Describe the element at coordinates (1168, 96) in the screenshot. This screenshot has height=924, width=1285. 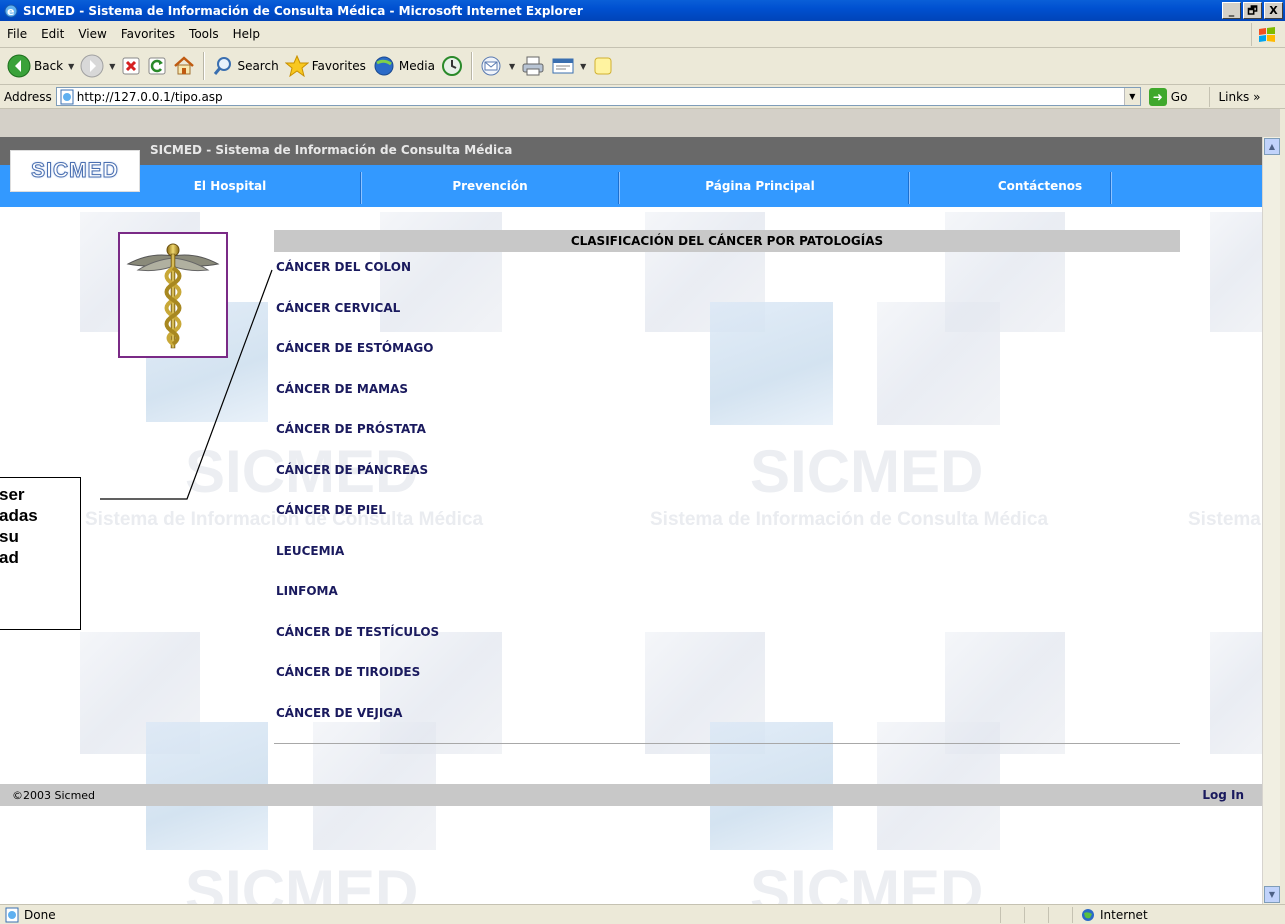
I see `go-button: ➜ Go` at that location.